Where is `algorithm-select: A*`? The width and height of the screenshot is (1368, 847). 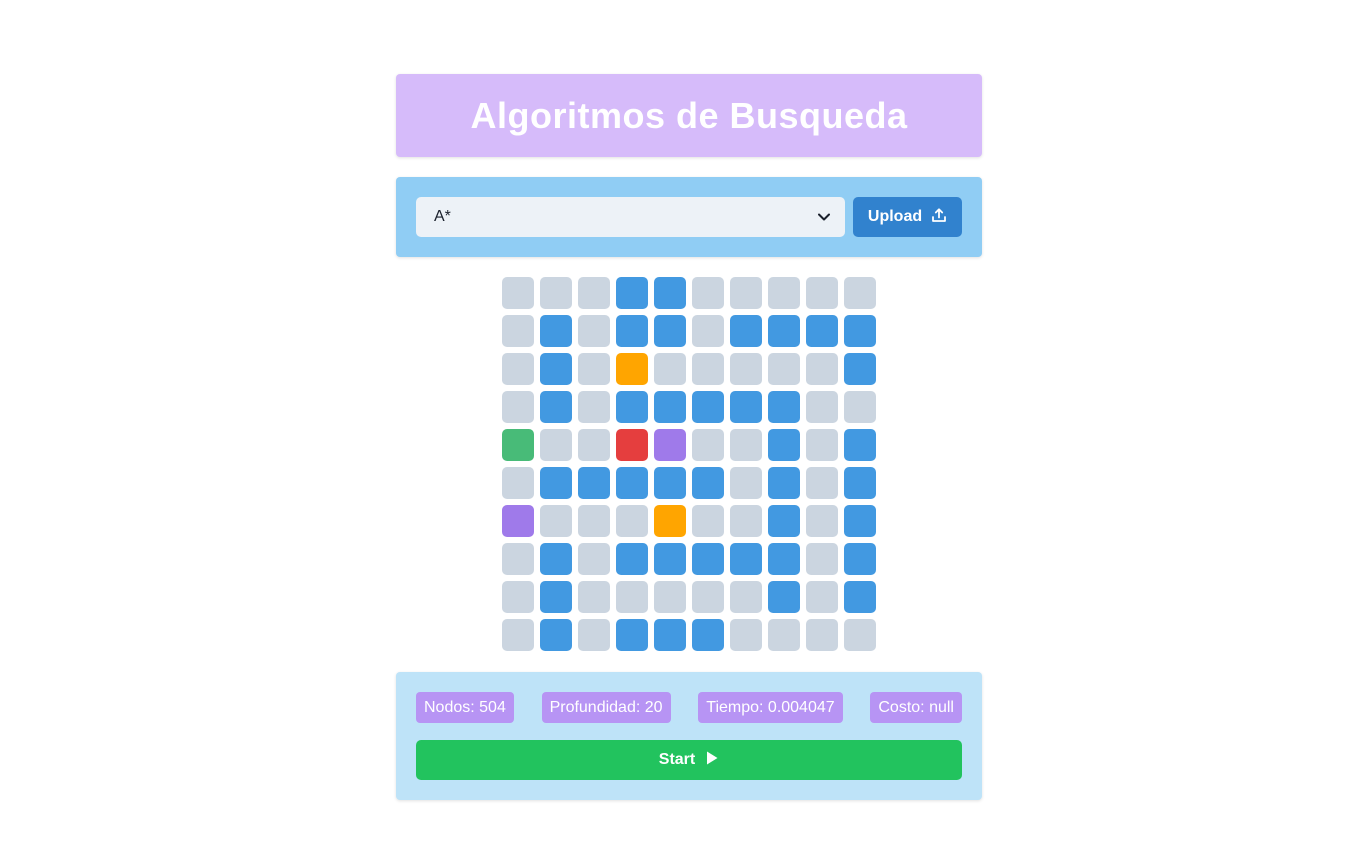 algorithm-select: A* is located at coordinates (630, 217).